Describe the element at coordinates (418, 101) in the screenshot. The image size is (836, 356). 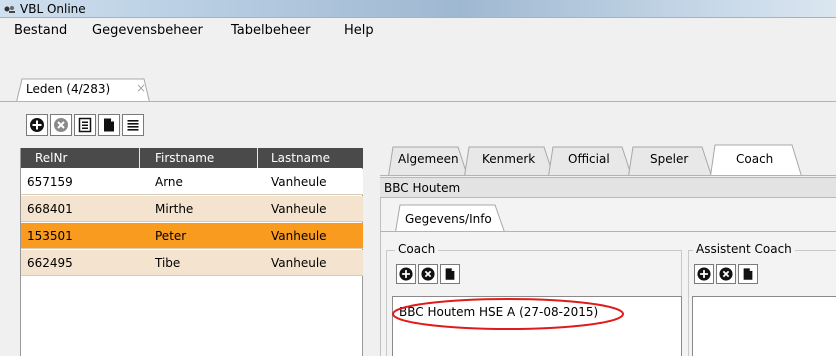
I see `document-tab-divider` at that location.